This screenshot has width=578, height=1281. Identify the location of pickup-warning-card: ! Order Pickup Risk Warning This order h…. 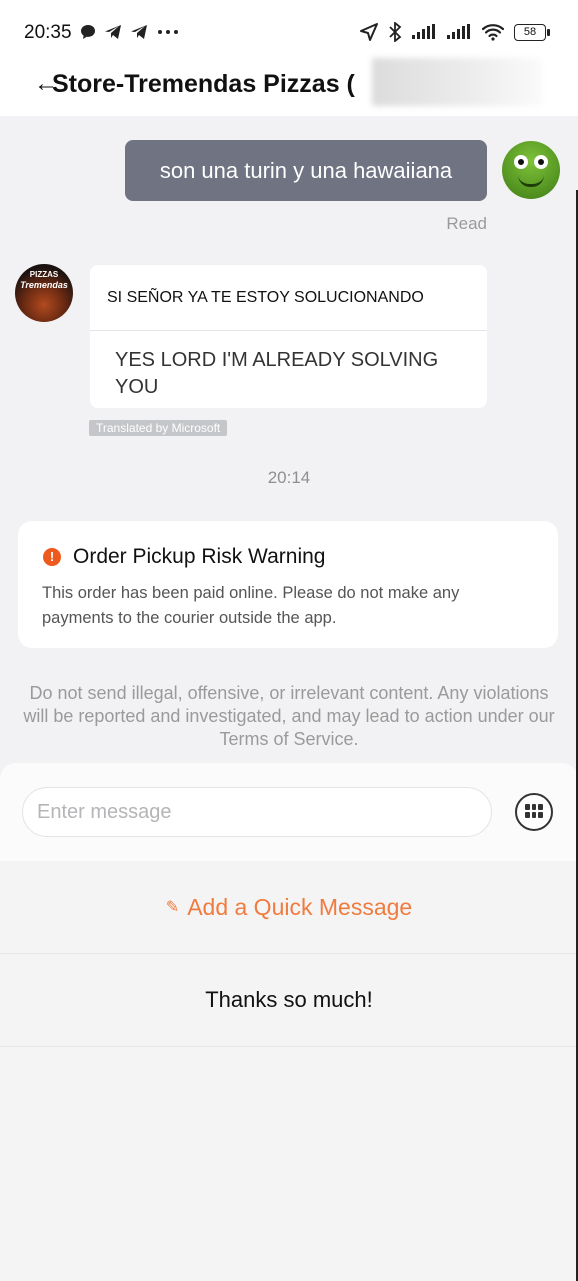
(288, 584).